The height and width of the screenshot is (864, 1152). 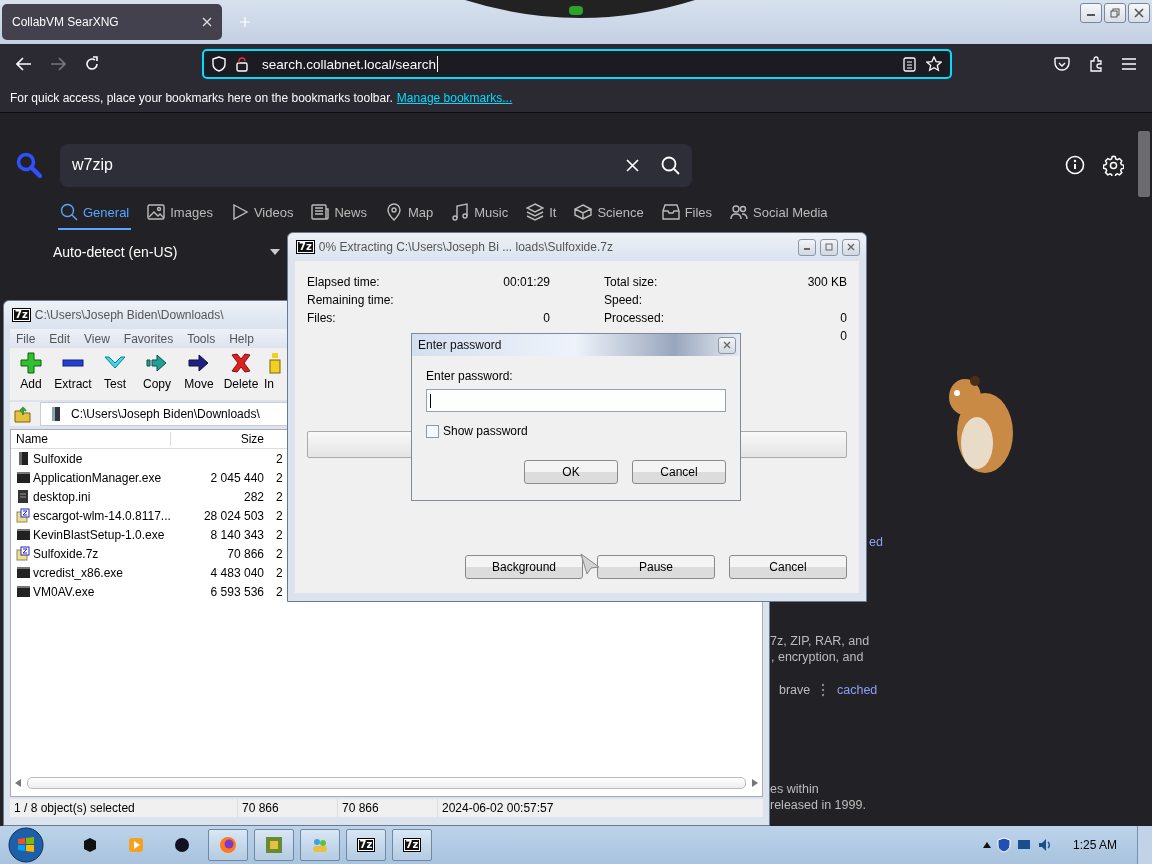 What do you see at coordinates (228, 845) in the screenshot?
I see `browser-icon` at bounding box center [228, 845].